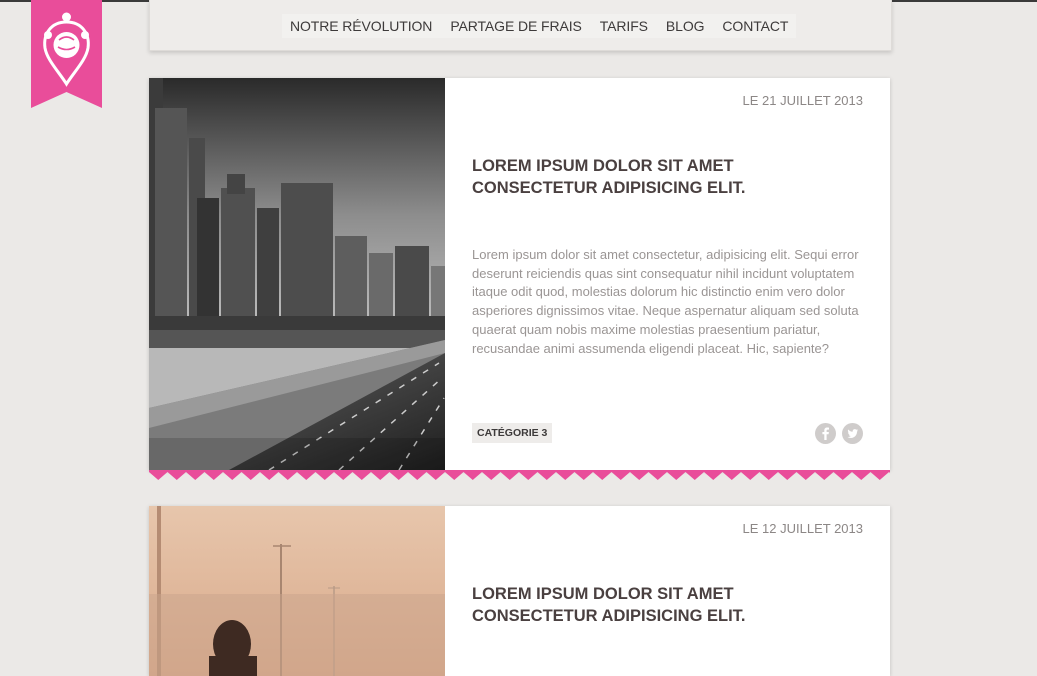 This screenshot has width=1037, height=676. I want to click on nav-item-partage-de-frais: PARTAGE DE FRAIS, so click(516, 26).